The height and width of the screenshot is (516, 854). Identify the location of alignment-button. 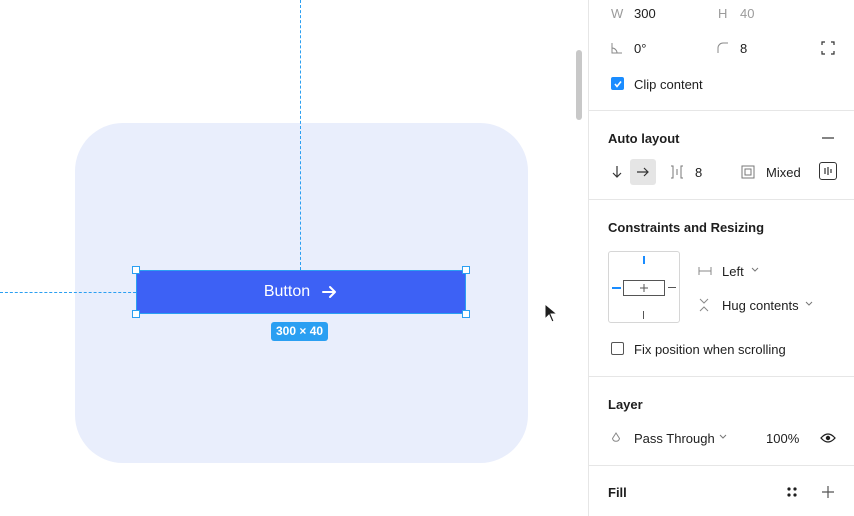
(828, 171).